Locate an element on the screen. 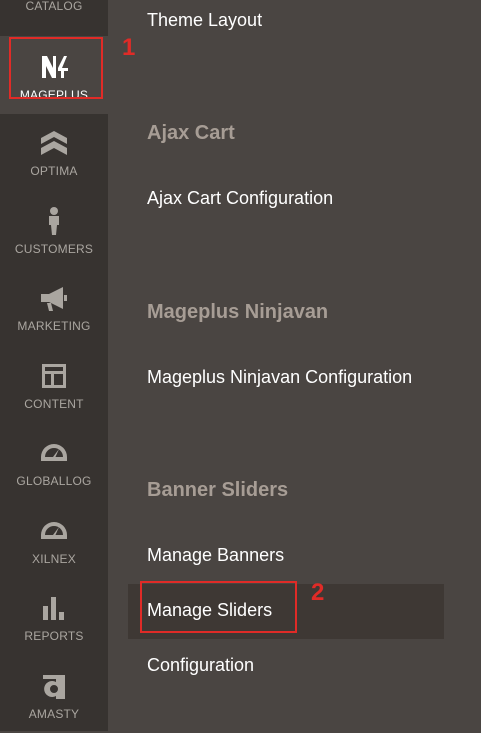  optima-icon is located at coordinates (54, 143).